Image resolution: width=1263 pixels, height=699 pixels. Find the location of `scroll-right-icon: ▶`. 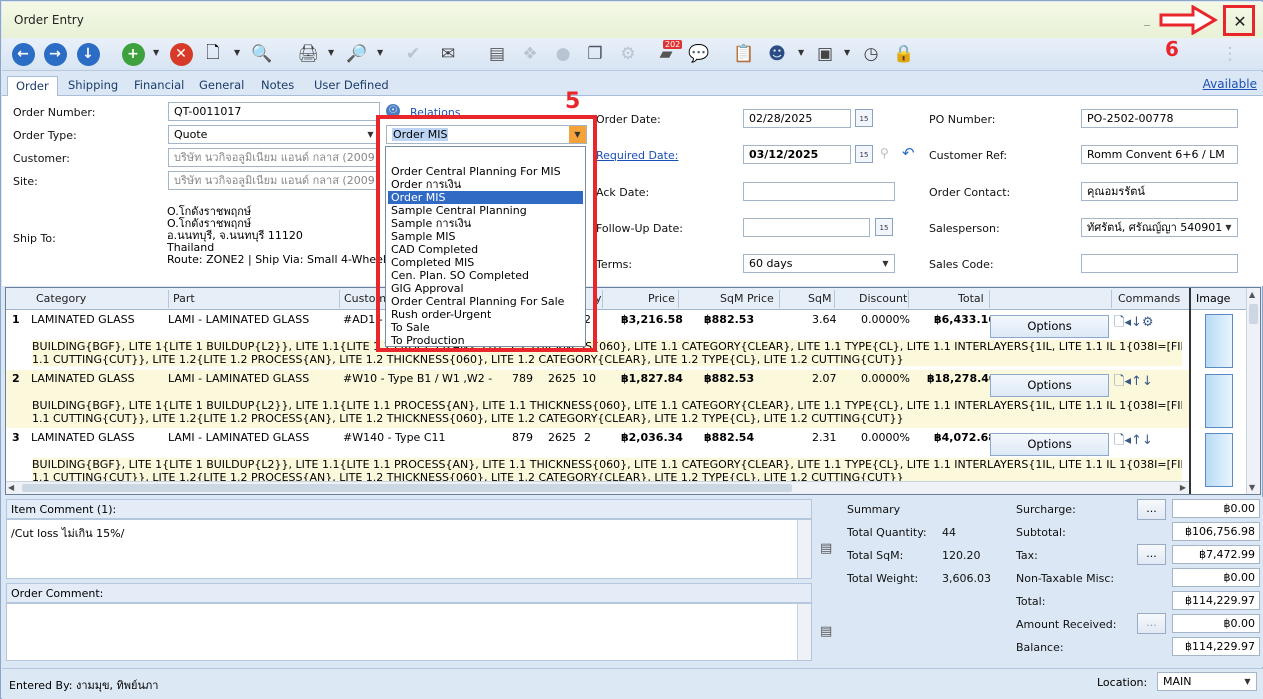

scroll-right-icon: ▶ is located at coordinates (1183, 487).